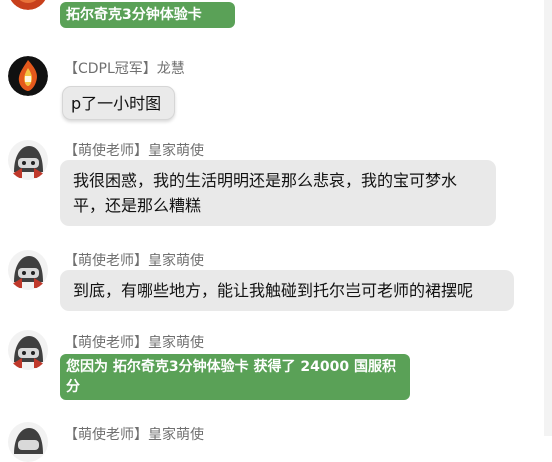  What do you see at coordinates (235, 377) in the screenshot?
I see `points-award-bubble: 您因为 拓尔奇克3分钟体验卡 获得了 24000 国服积分` at bounding box center [235, 377].